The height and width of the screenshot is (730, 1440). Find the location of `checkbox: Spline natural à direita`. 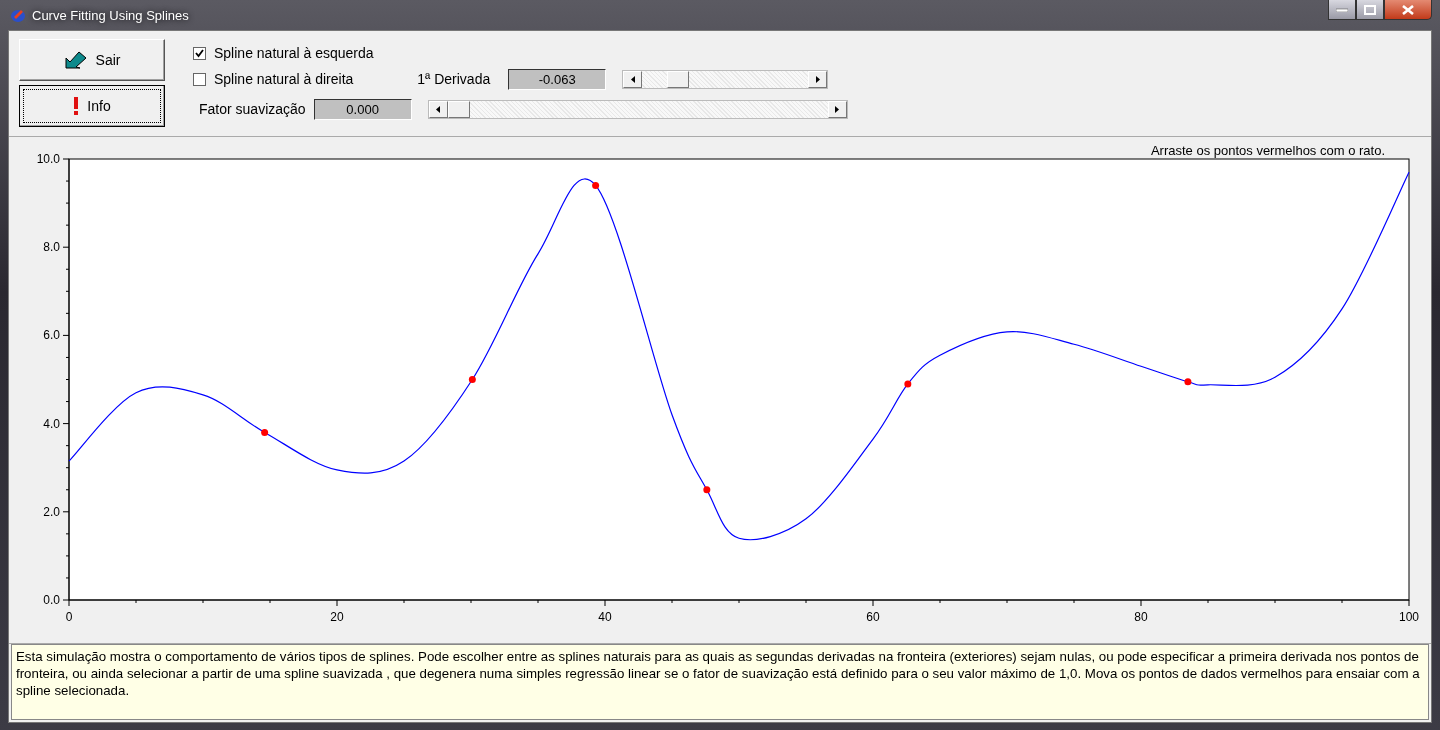

checkbox: Spline natural à direita is located at coordinates (273, 79).